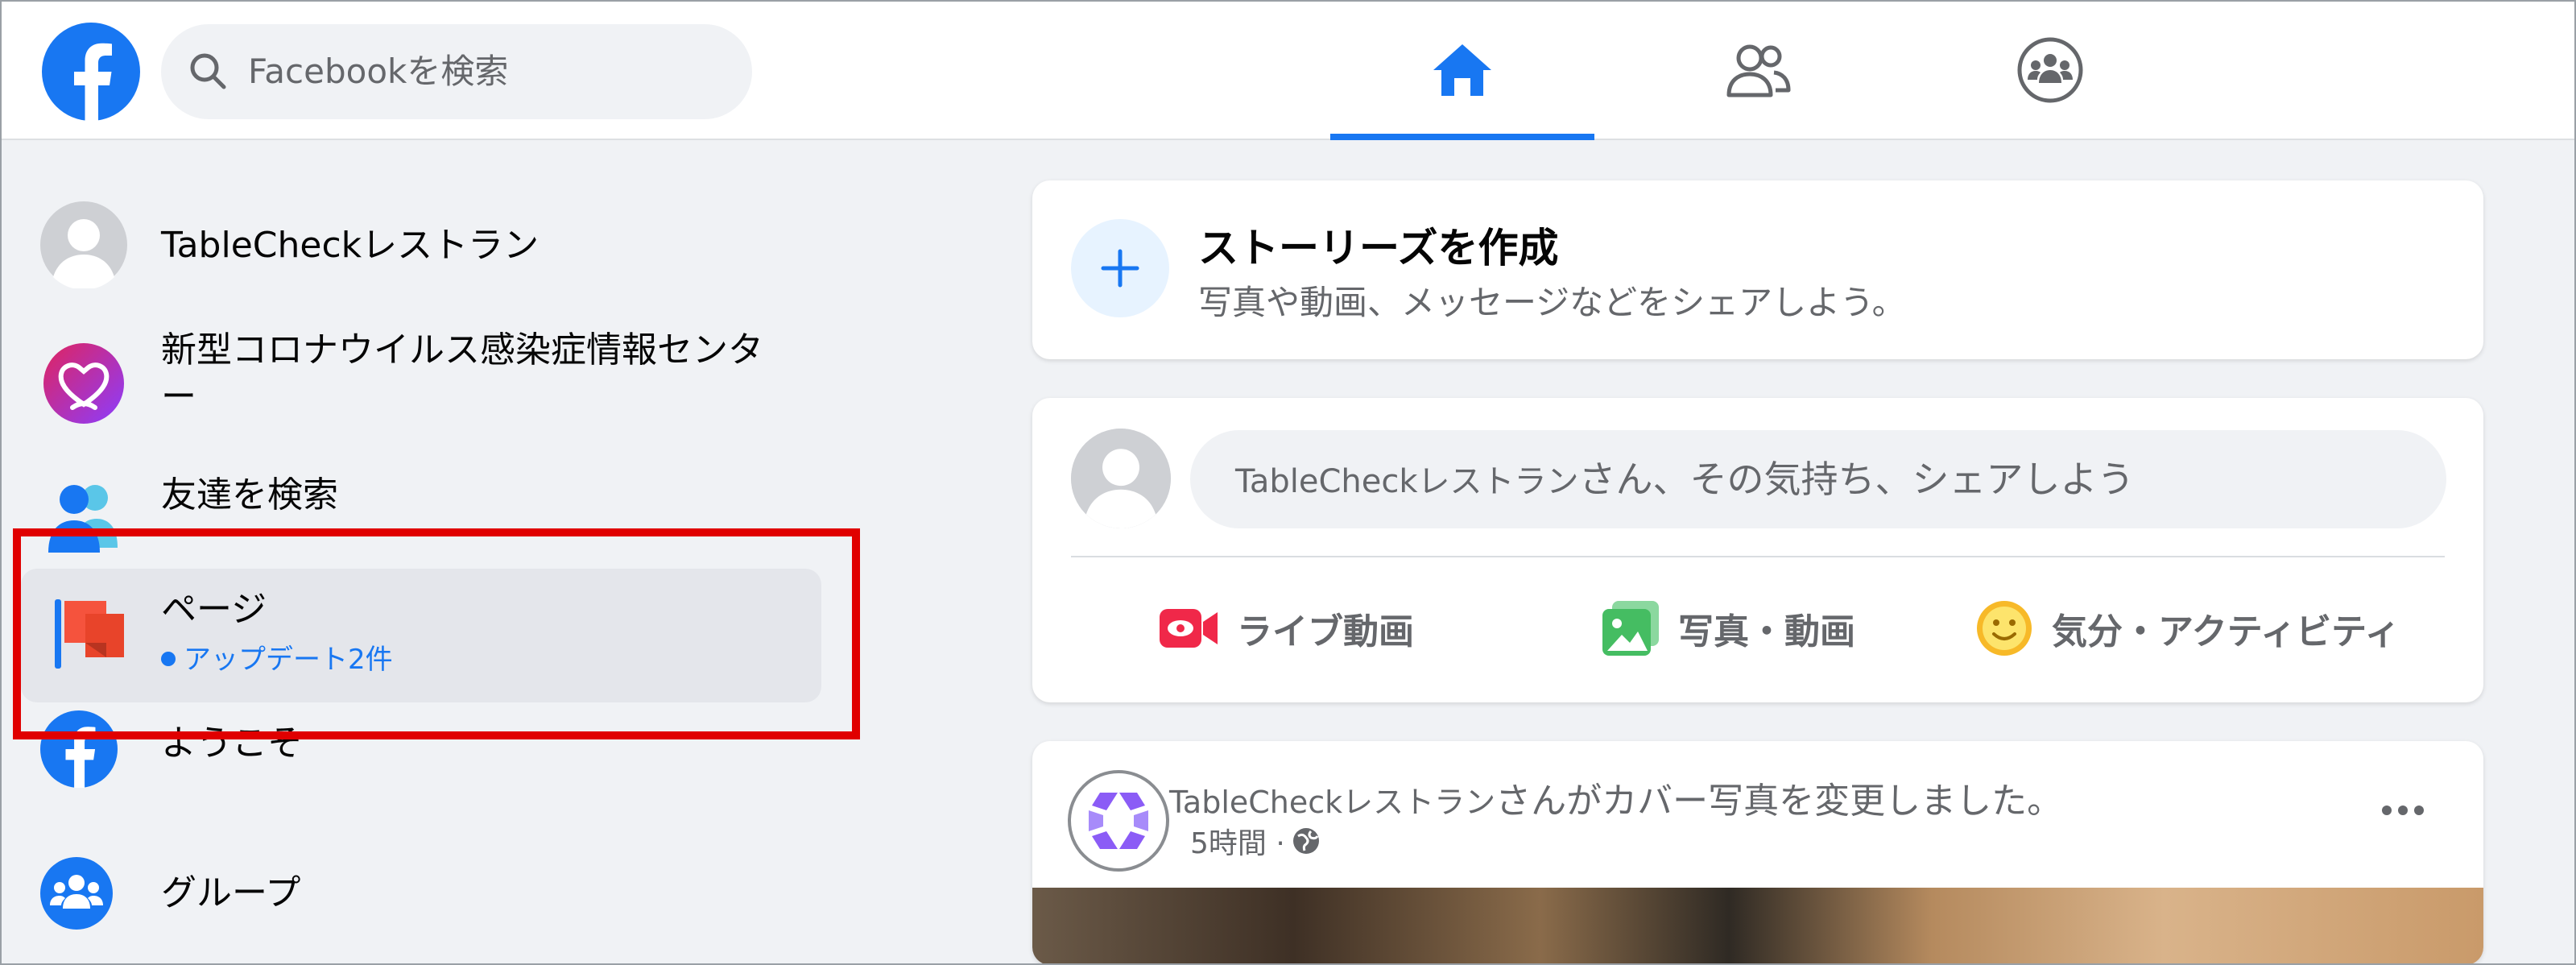 The image size is (2576, 965). I want to click on plus-icon, so click(1120, 268).